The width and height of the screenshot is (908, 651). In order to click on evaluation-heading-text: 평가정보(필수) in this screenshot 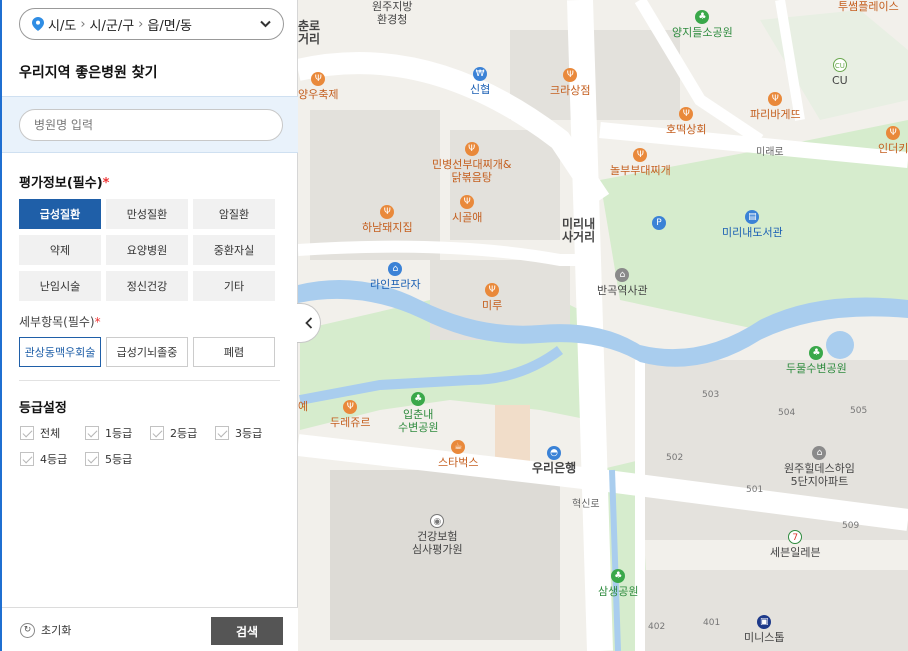, I will do `click(61, 183)`.